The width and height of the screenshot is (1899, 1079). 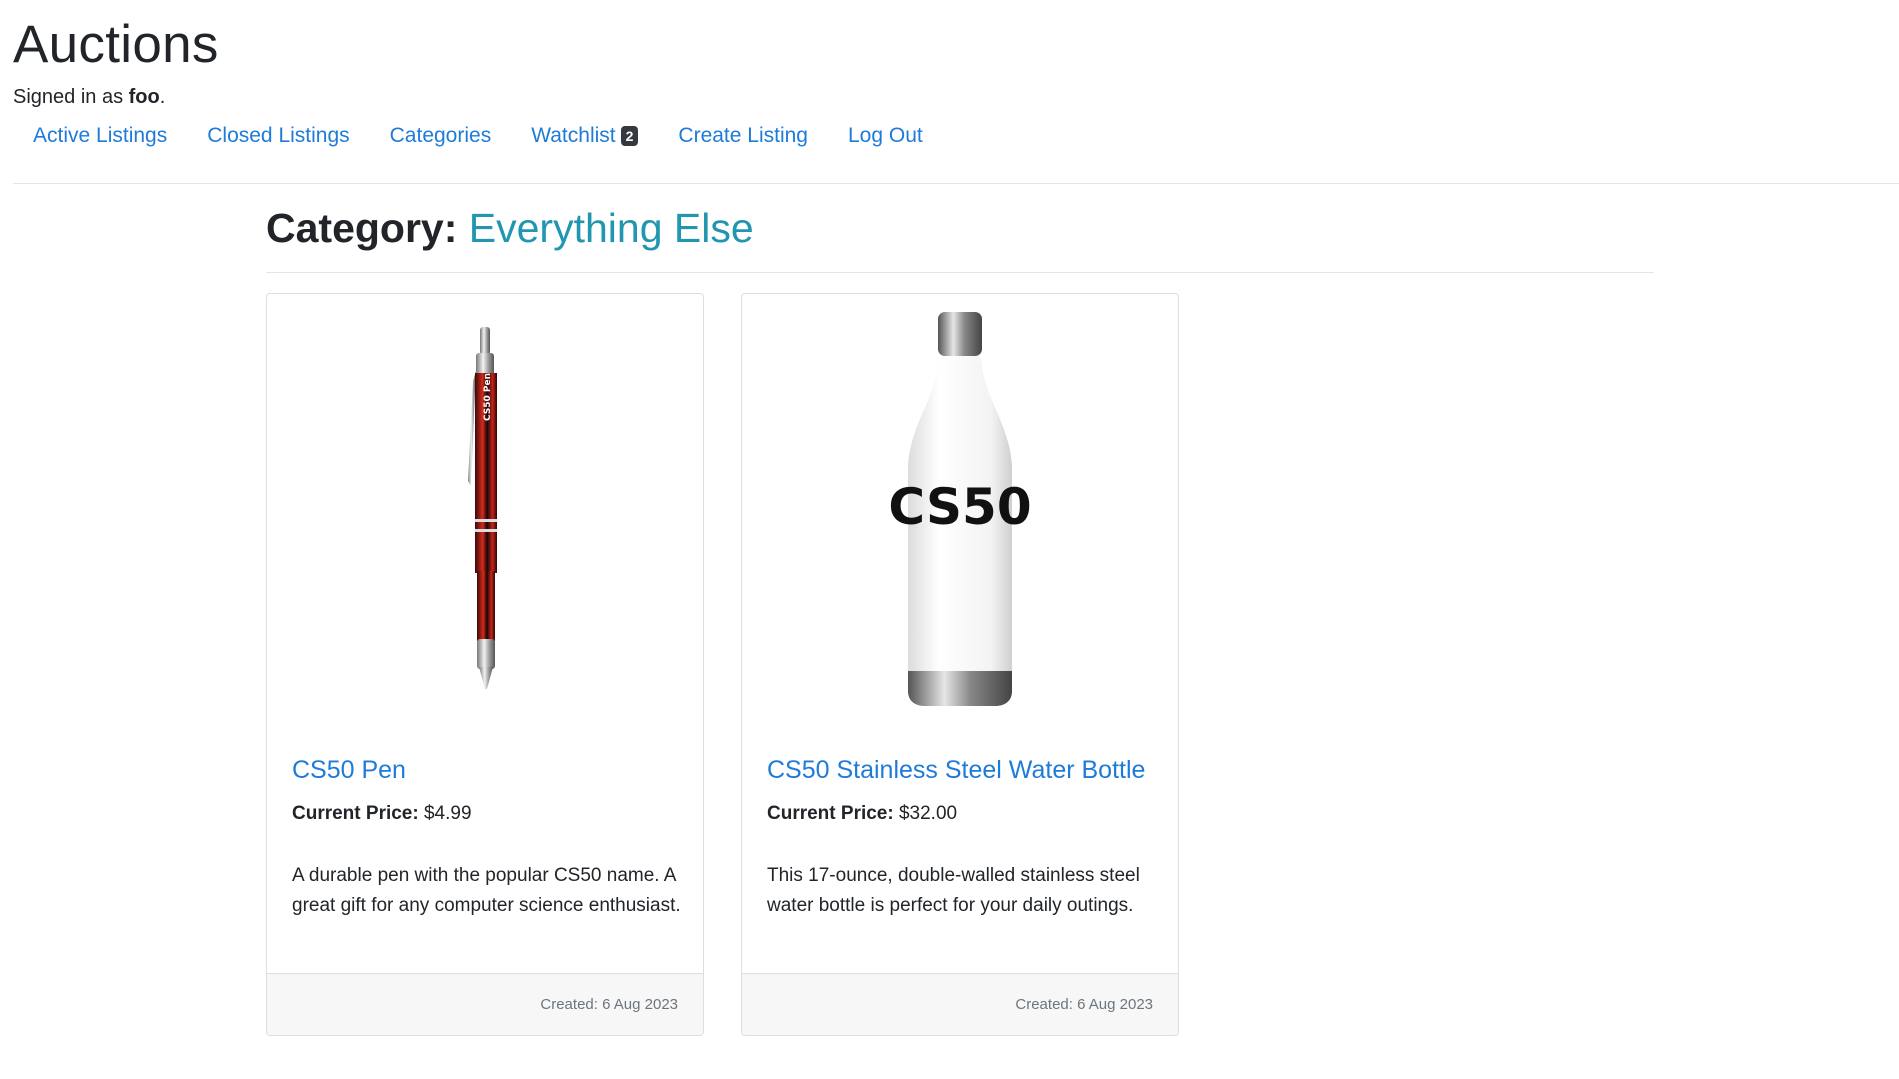 What do you see at coordinates (743, 136) in the screenshot?
I see `nav-create-listing: Create Listing` at bounding box center [743, 136].